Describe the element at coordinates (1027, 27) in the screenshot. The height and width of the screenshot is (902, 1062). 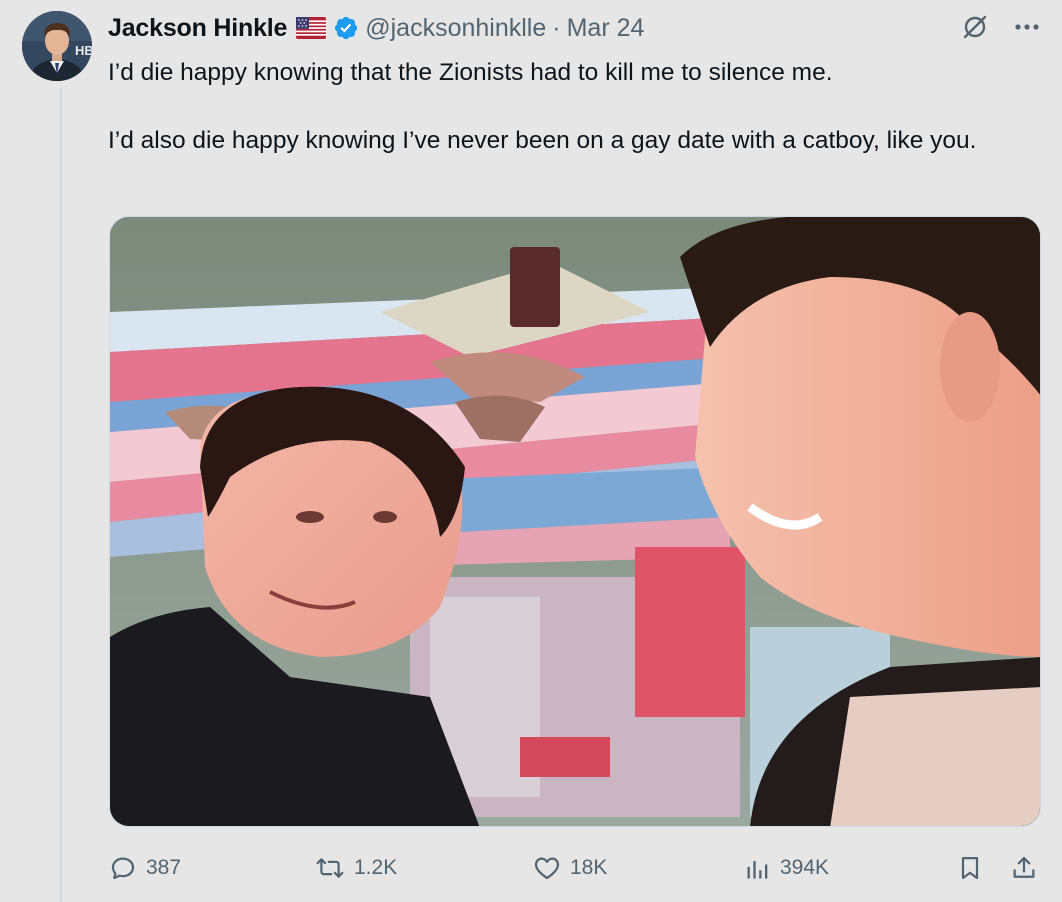
I see `more-icon` at that location.